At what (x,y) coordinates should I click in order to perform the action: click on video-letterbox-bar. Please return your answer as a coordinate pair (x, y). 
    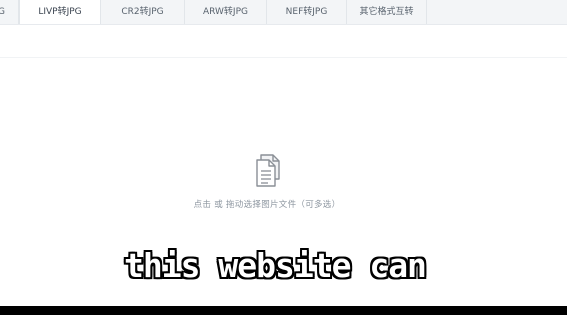
    Looking at the image, I should click on (283, 310).